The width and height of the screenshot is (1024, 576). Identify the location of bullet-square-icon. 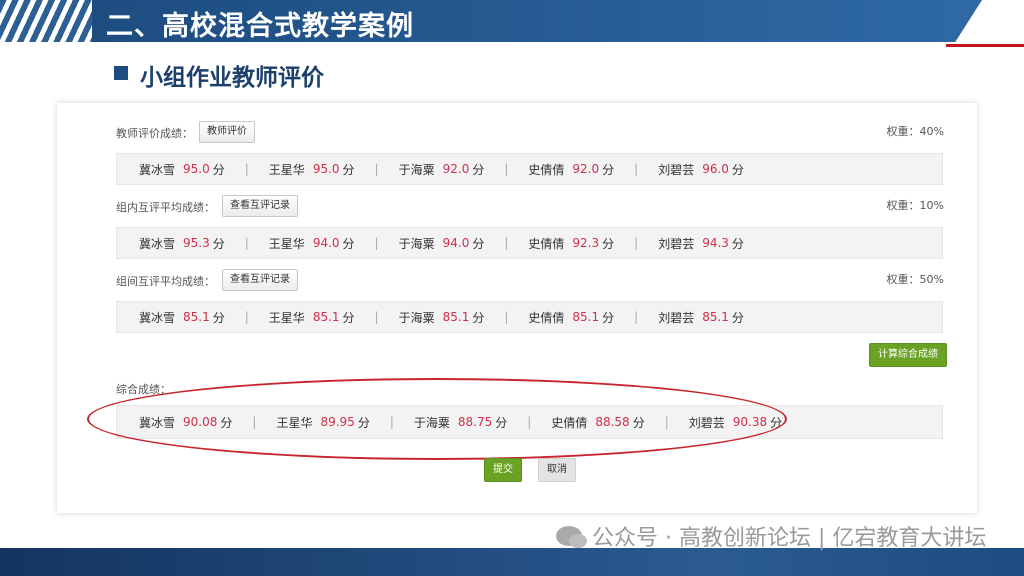
(121, 73).